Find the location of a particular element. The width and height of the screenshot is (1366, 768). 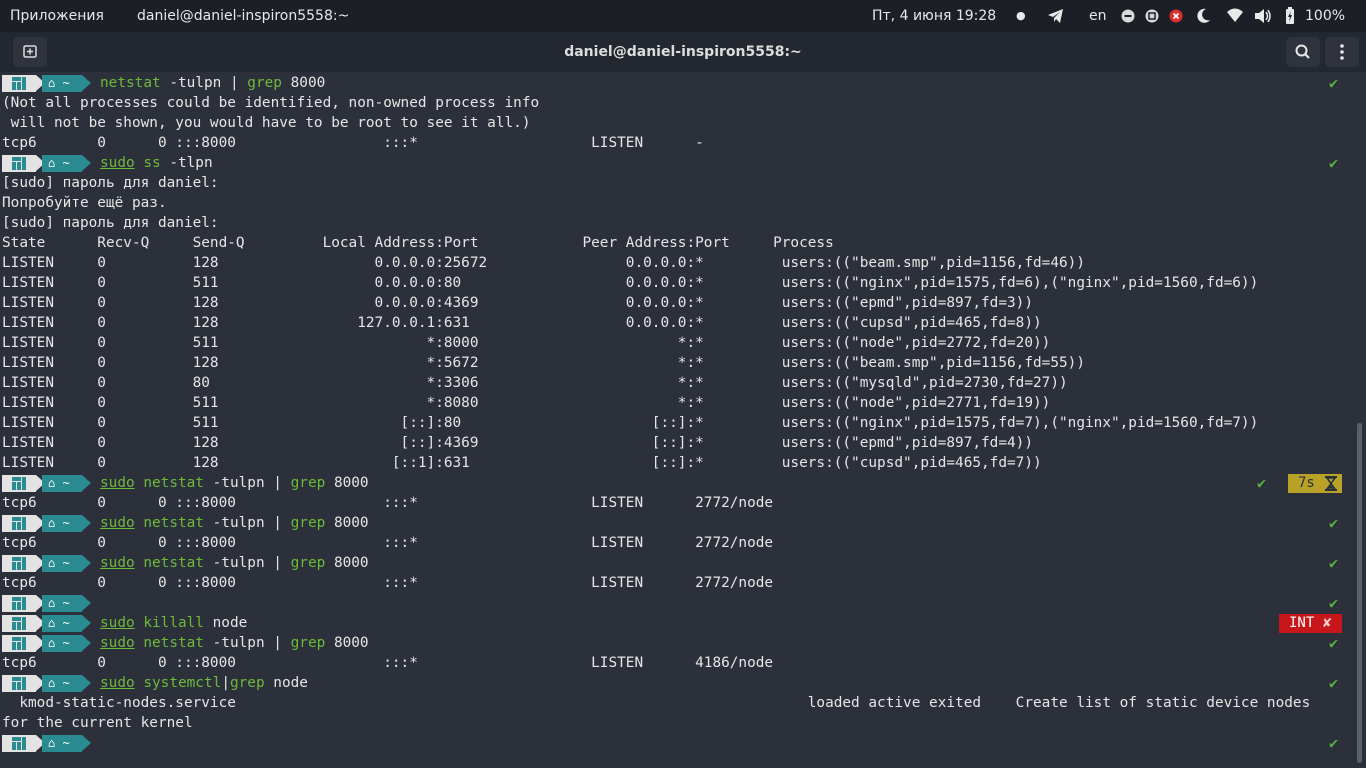

prompt-line: ⌂ ~ sudo ss -tlpn ✔ is located at coordinates (676, 163).